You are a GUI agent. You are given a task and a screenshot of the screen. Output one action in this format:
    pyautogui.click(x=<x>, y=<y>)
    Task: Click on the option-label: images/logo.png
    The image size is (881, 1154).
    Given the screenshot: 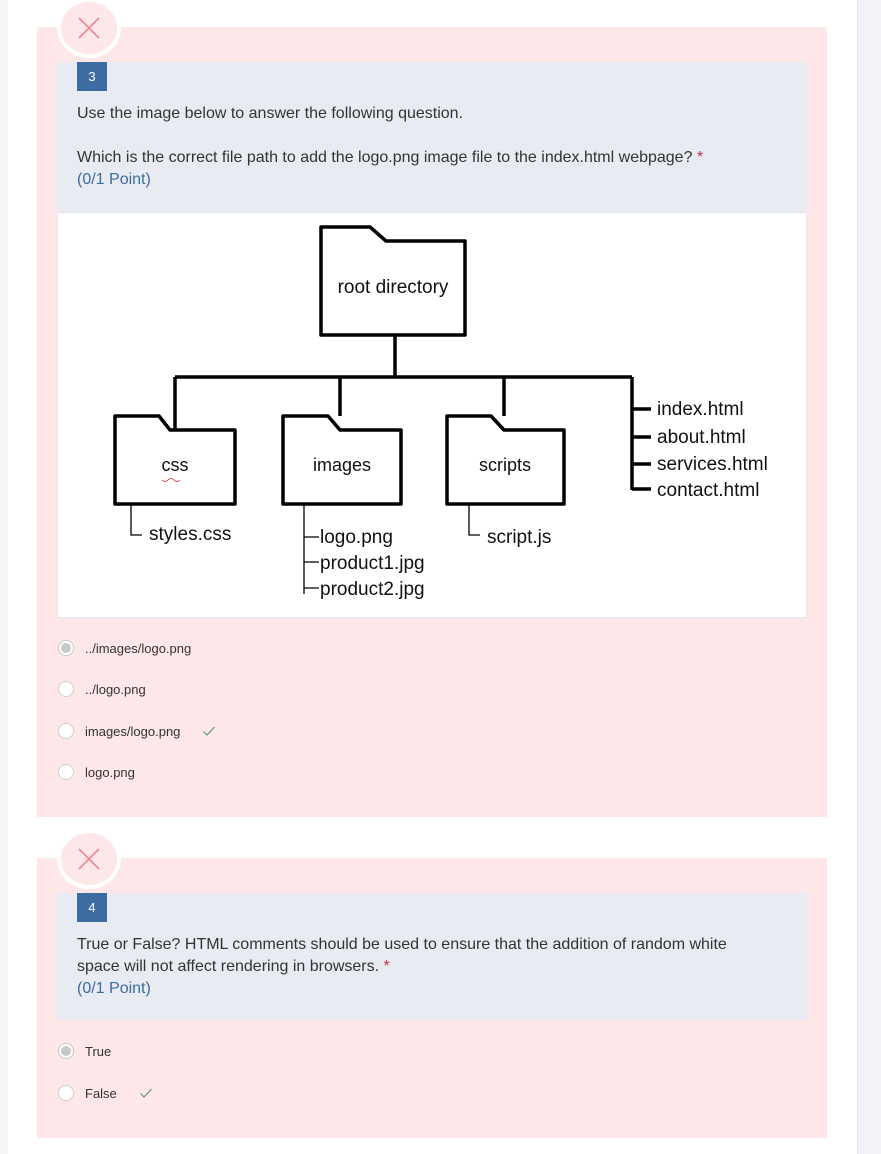 What is the action you would take?
    pyautogui.click(x=133, y=731)
    